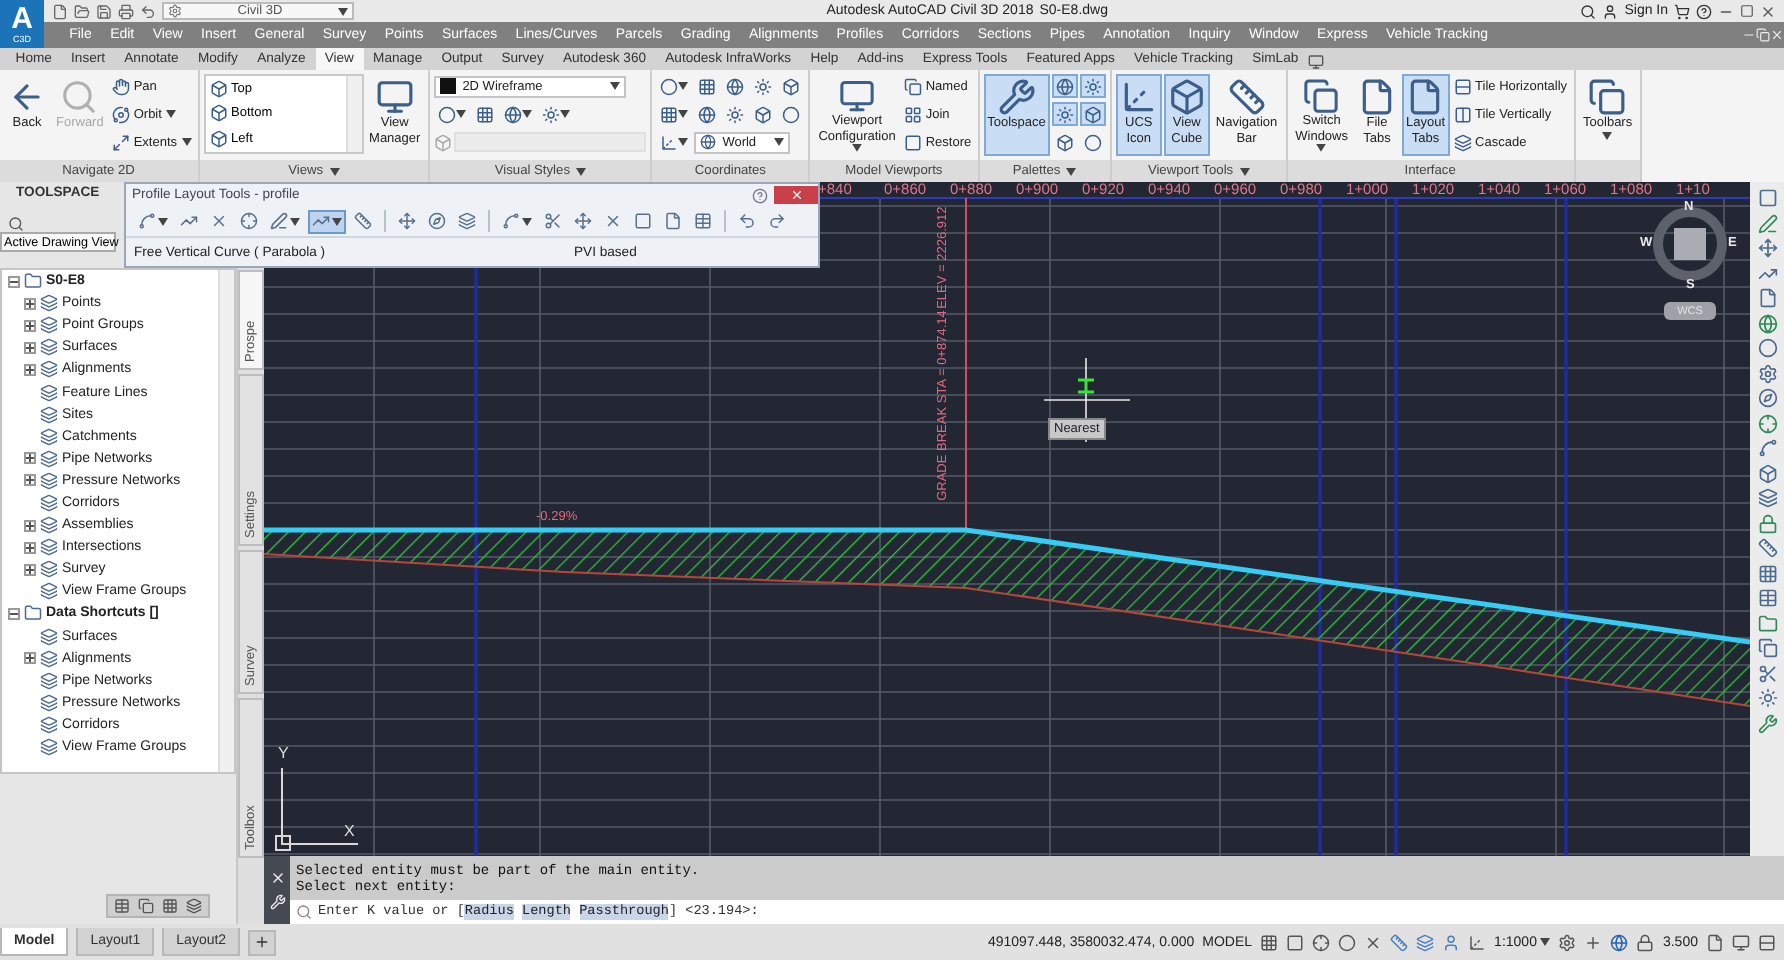 This screenshot has height=960, width=1784. Describe the element at coordinates (349, 831) in the screenshot. I see `axis-label: X` at that location.